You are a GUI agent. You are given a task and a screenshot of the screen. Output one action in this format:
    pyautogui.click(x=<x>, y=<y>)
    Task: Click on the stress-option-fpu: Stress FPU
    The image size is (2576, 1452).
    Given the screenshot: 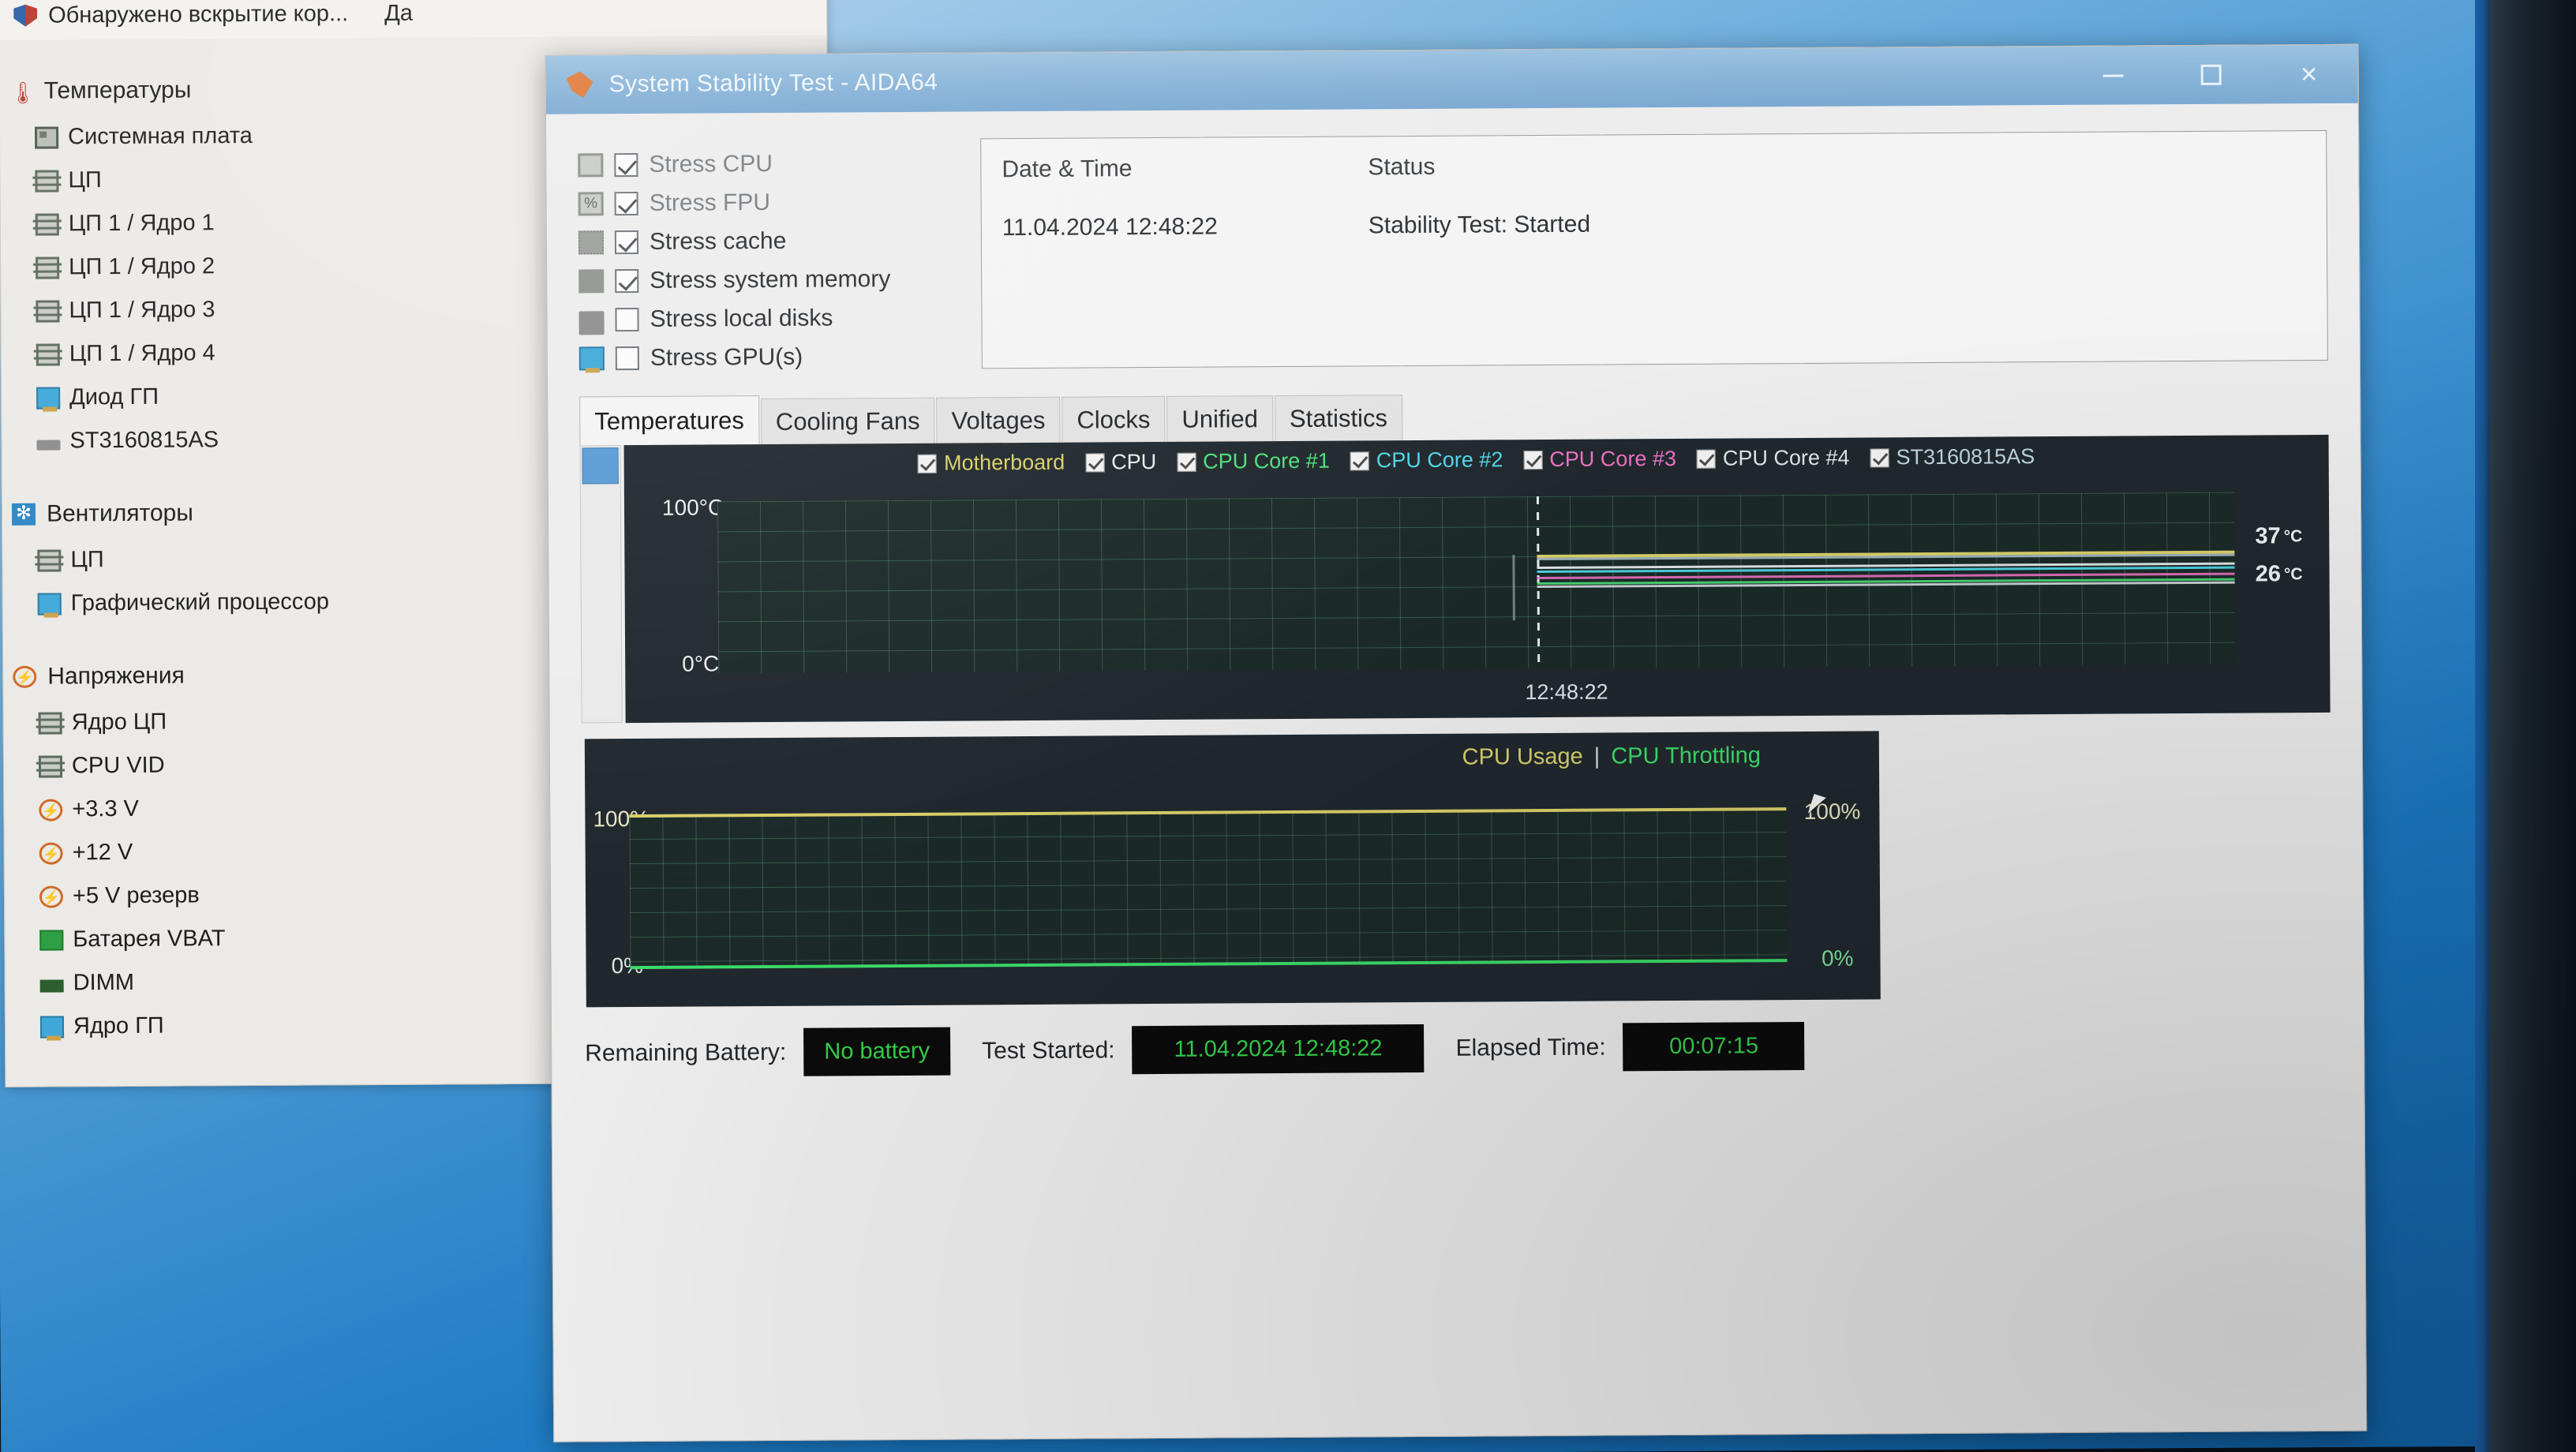 What is the action you would take?
    pyautogui.click(x=763, y=202)
    